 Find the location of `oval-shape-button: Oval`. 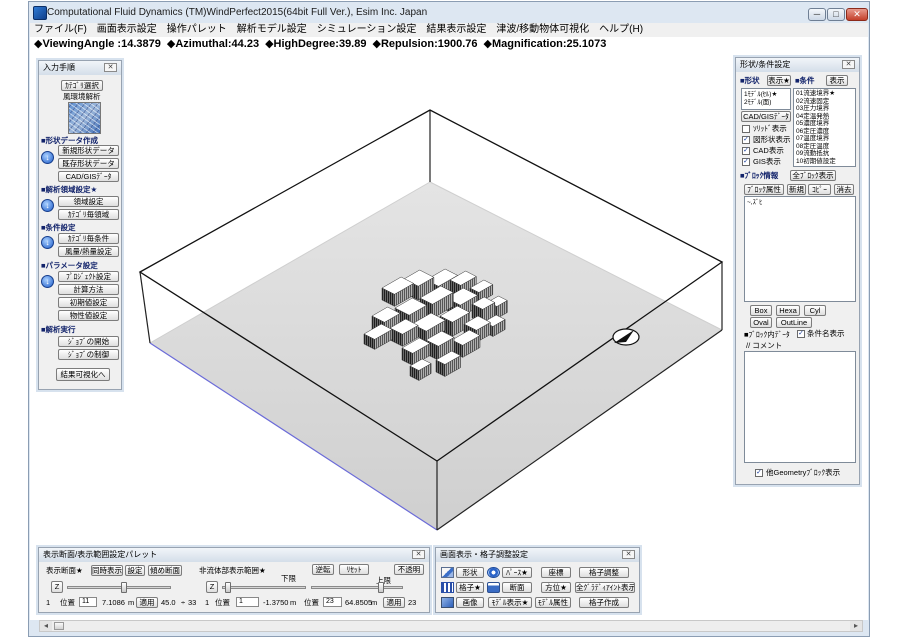

oval-shape-button: Oval is located at coordinates (761, 322).